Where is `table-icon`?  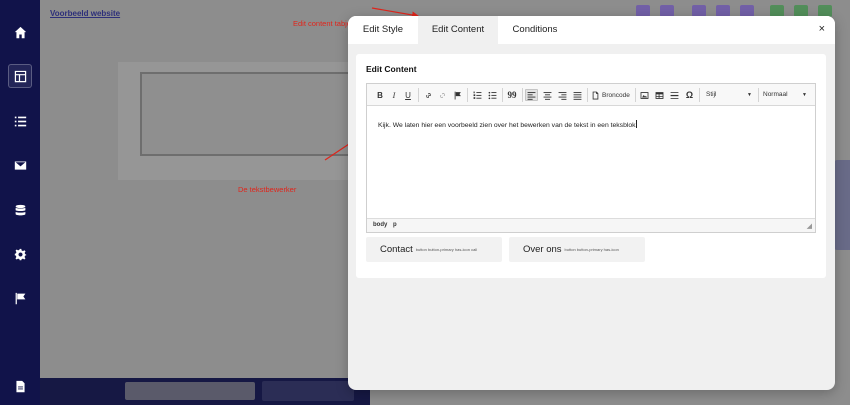
table-icon is located at coordinates (659, 95).